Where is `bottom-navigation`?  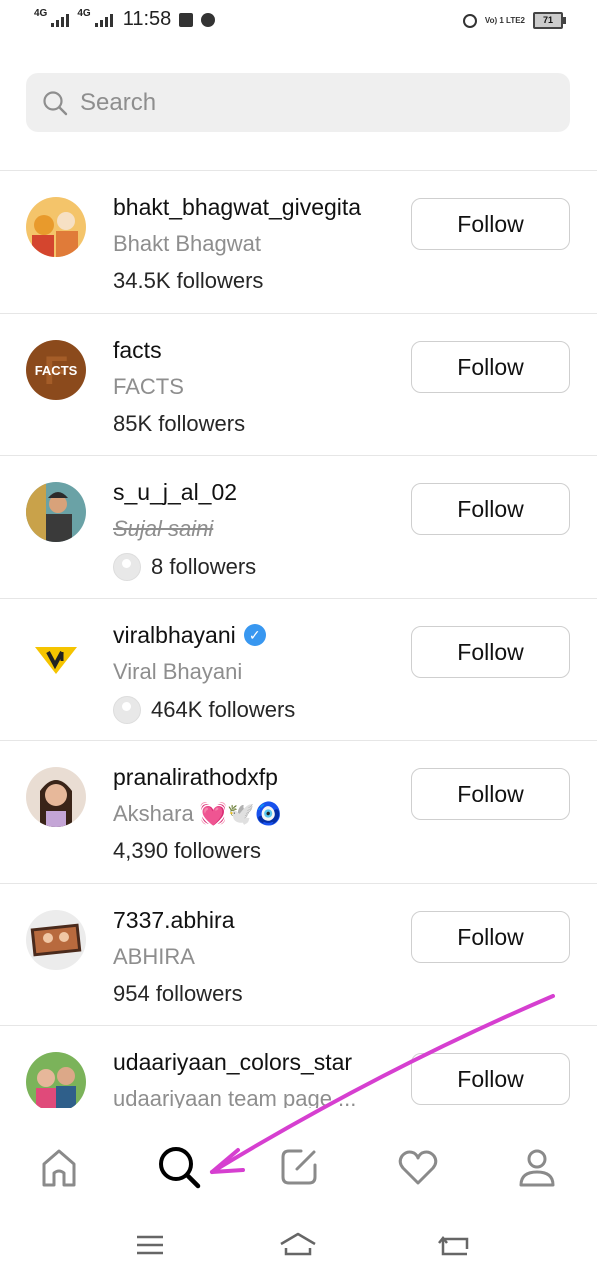 bottom-navigation is located at coordinates (298, 1165).